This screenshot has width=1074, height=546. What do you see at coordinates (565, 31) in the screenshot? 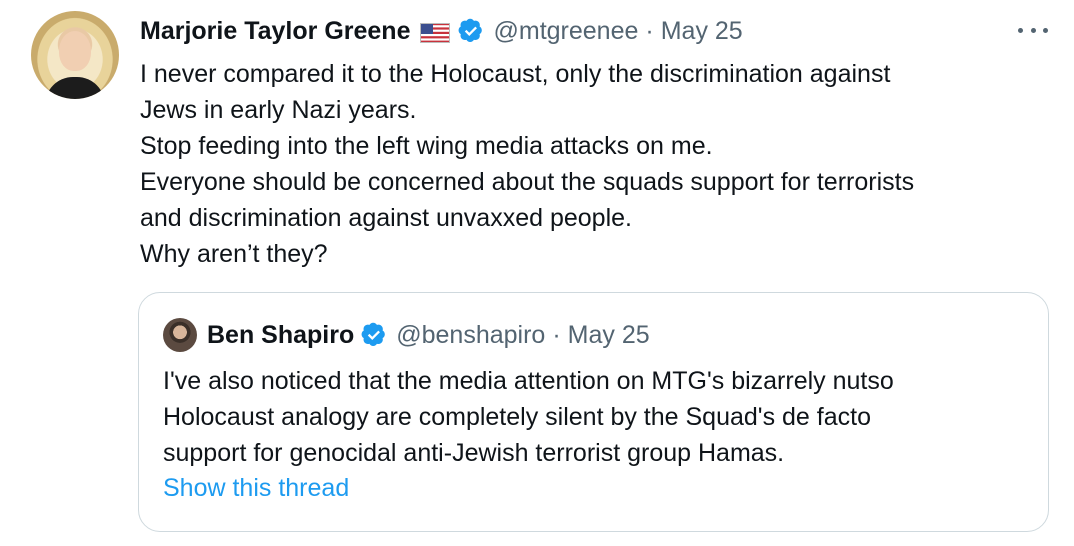
I see `author-handle: @mtgreenee` at bounding box center [565, 31].